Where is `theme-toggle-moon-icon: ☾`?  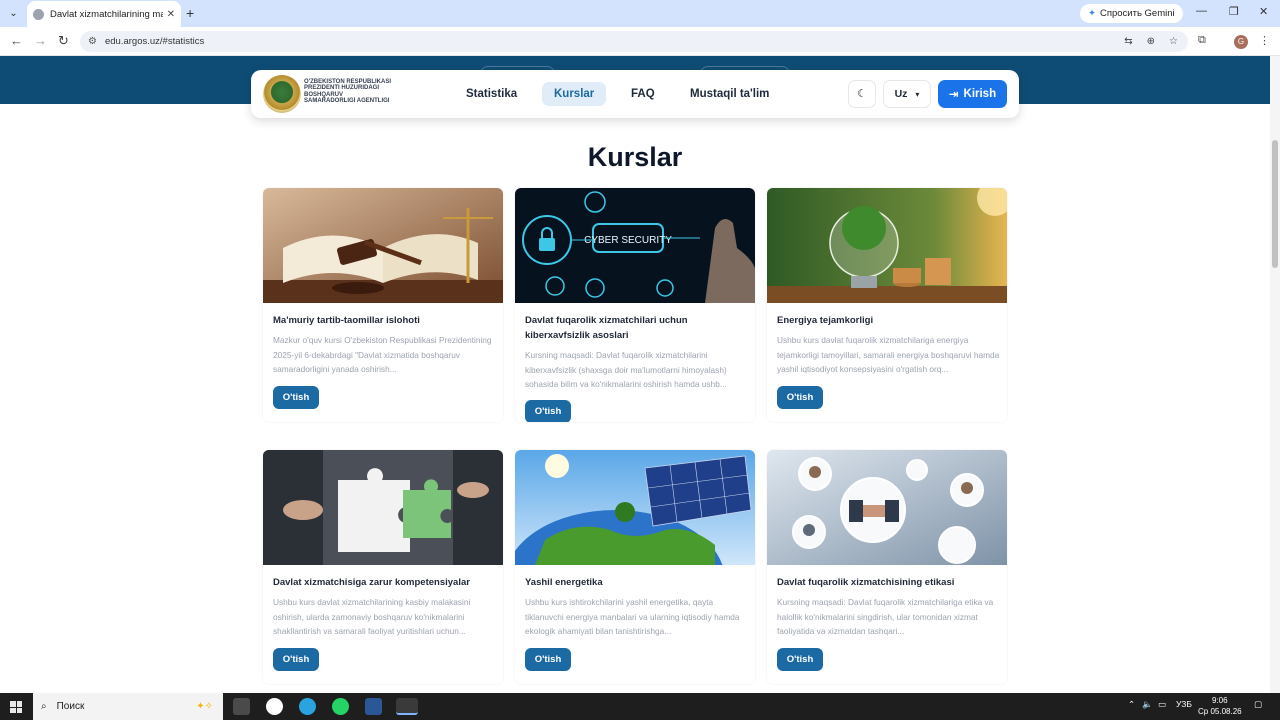 theme-toggle-moon-icon: ☾ is located at coordinates (862, 94).